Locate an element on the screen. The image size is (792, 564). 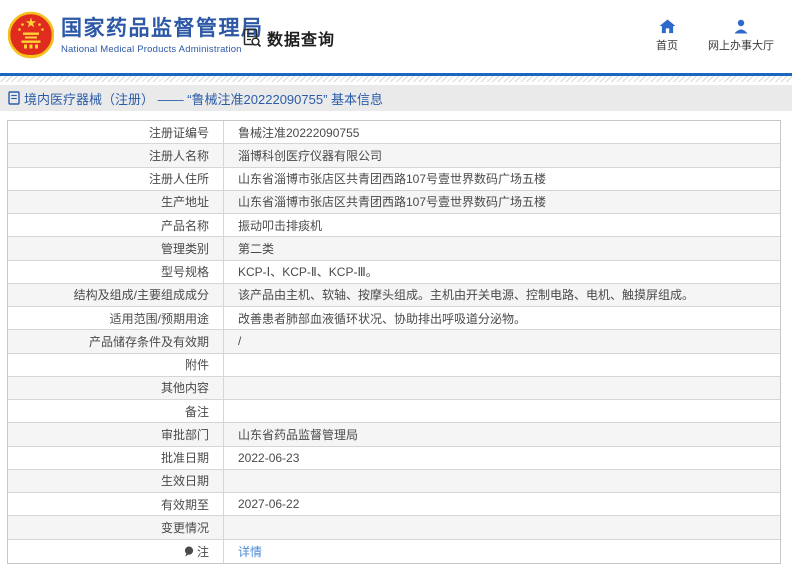
table-row: 管理类别 第二类 is located at coordinates (394, 249).